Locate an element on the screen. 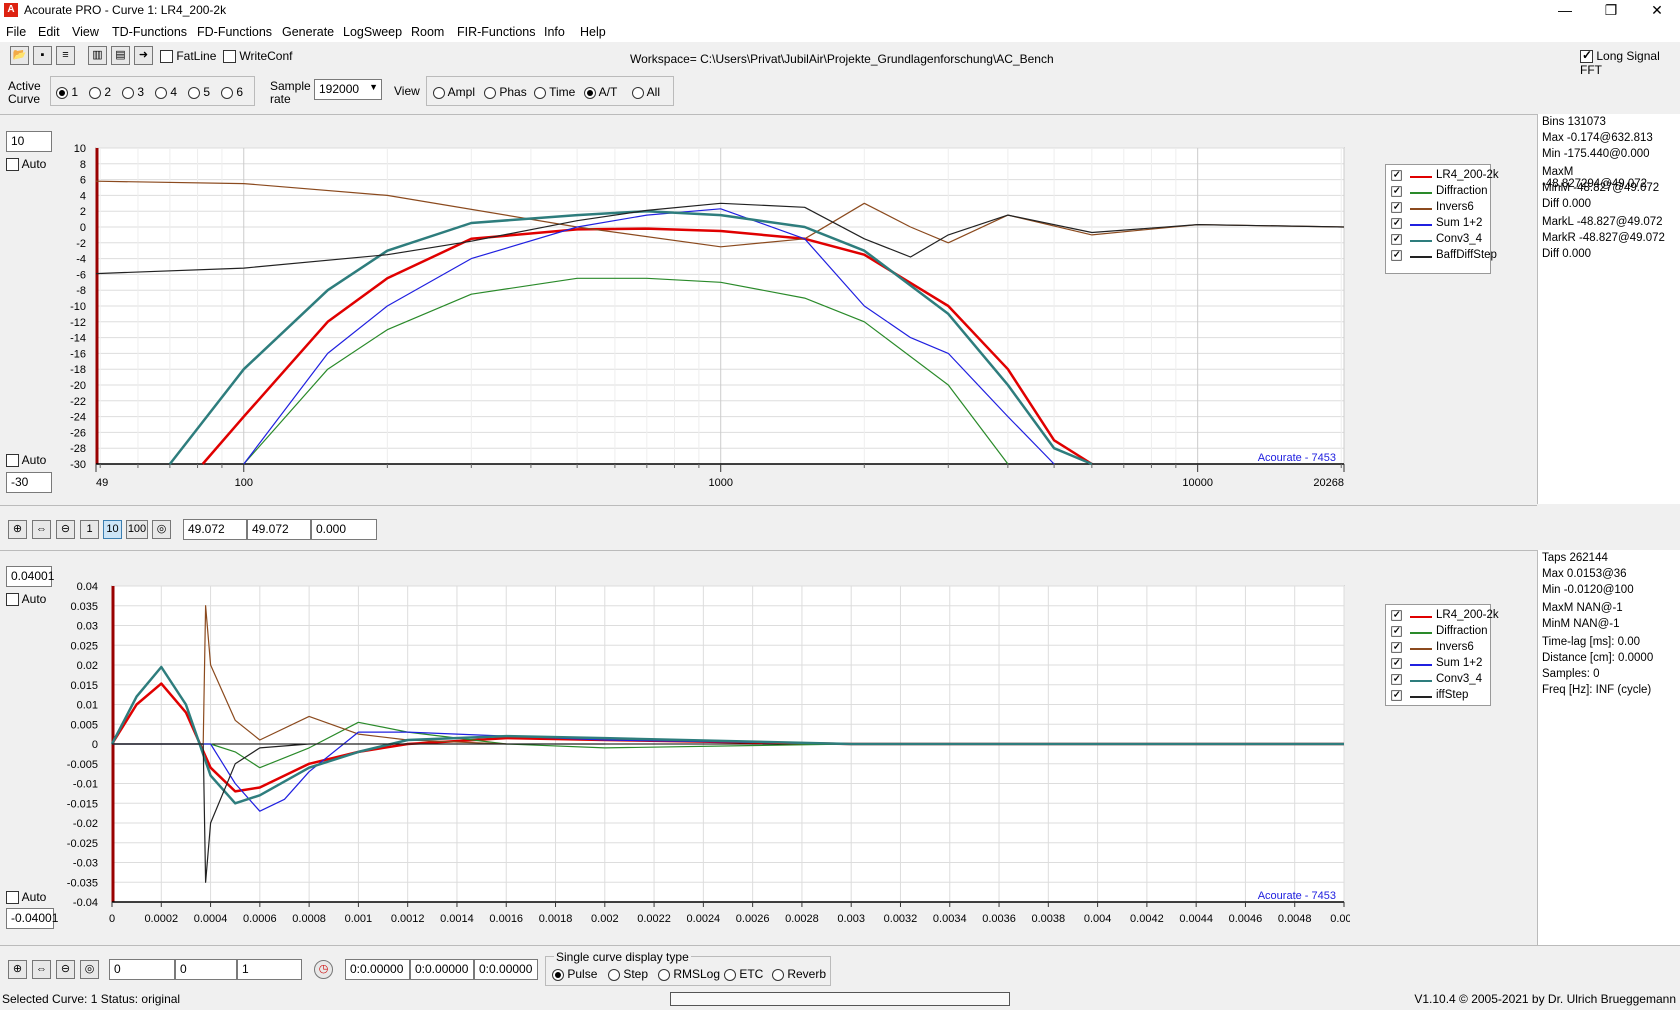 The height and width of the screenshot is (1010, 1680). menu-file: File is located at coordinates (16, 32).